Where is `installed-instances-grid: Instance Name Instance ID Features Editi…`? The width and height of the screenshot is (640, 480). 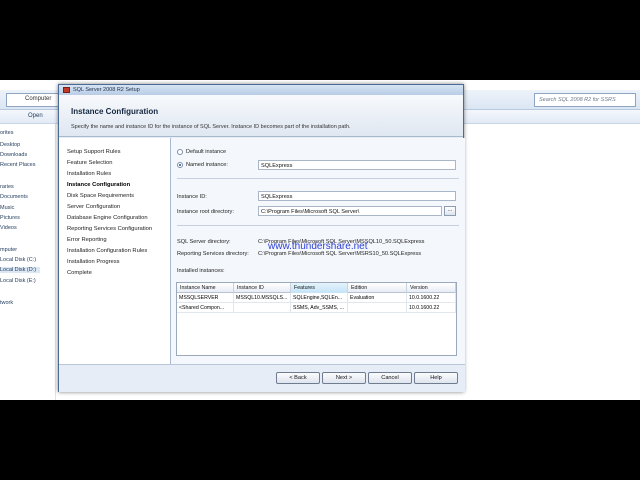
installed-instances-grid: Instance Name Instance ID Features Editi… is located at coordinates (316, 319).